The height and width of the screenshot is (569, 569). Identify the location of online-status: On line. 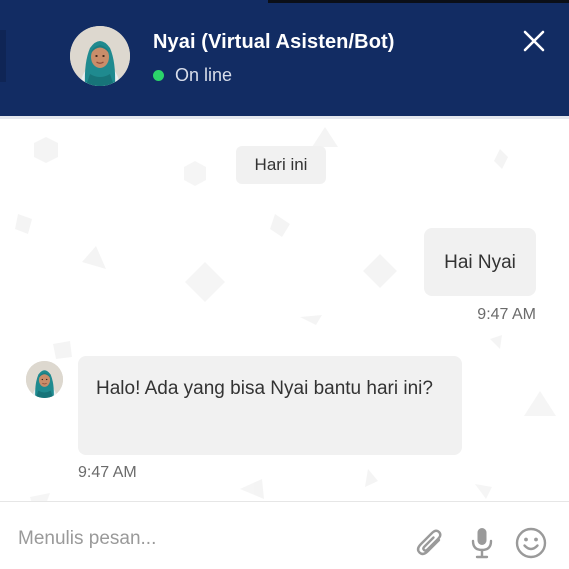
(192, 75).